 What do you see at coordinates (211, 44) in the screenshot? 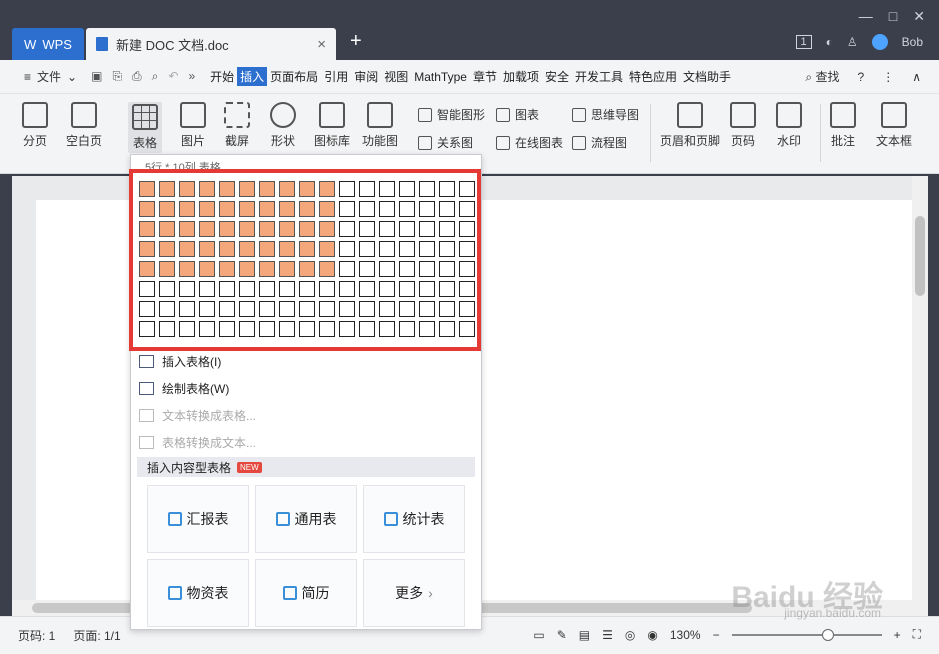
I see `document-tab: 新建 DOC 文档.doc ×` at bounding box center [211, 44].